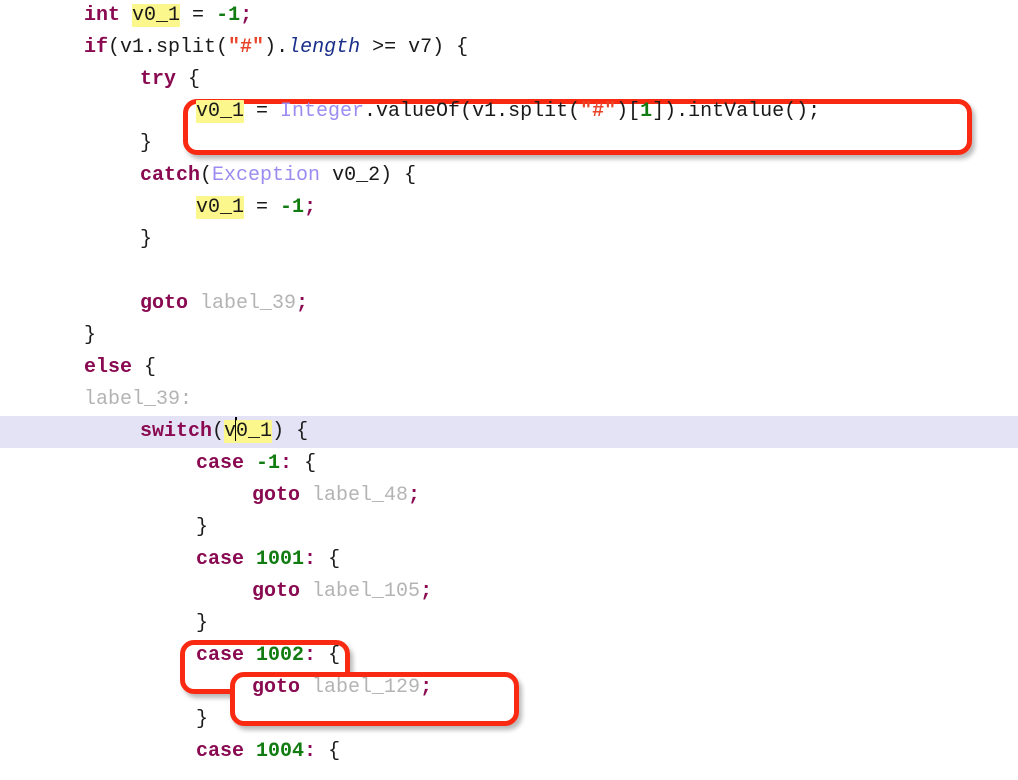  I want to click on code-token: .valueOf(v1.split(, so click(472, 111).